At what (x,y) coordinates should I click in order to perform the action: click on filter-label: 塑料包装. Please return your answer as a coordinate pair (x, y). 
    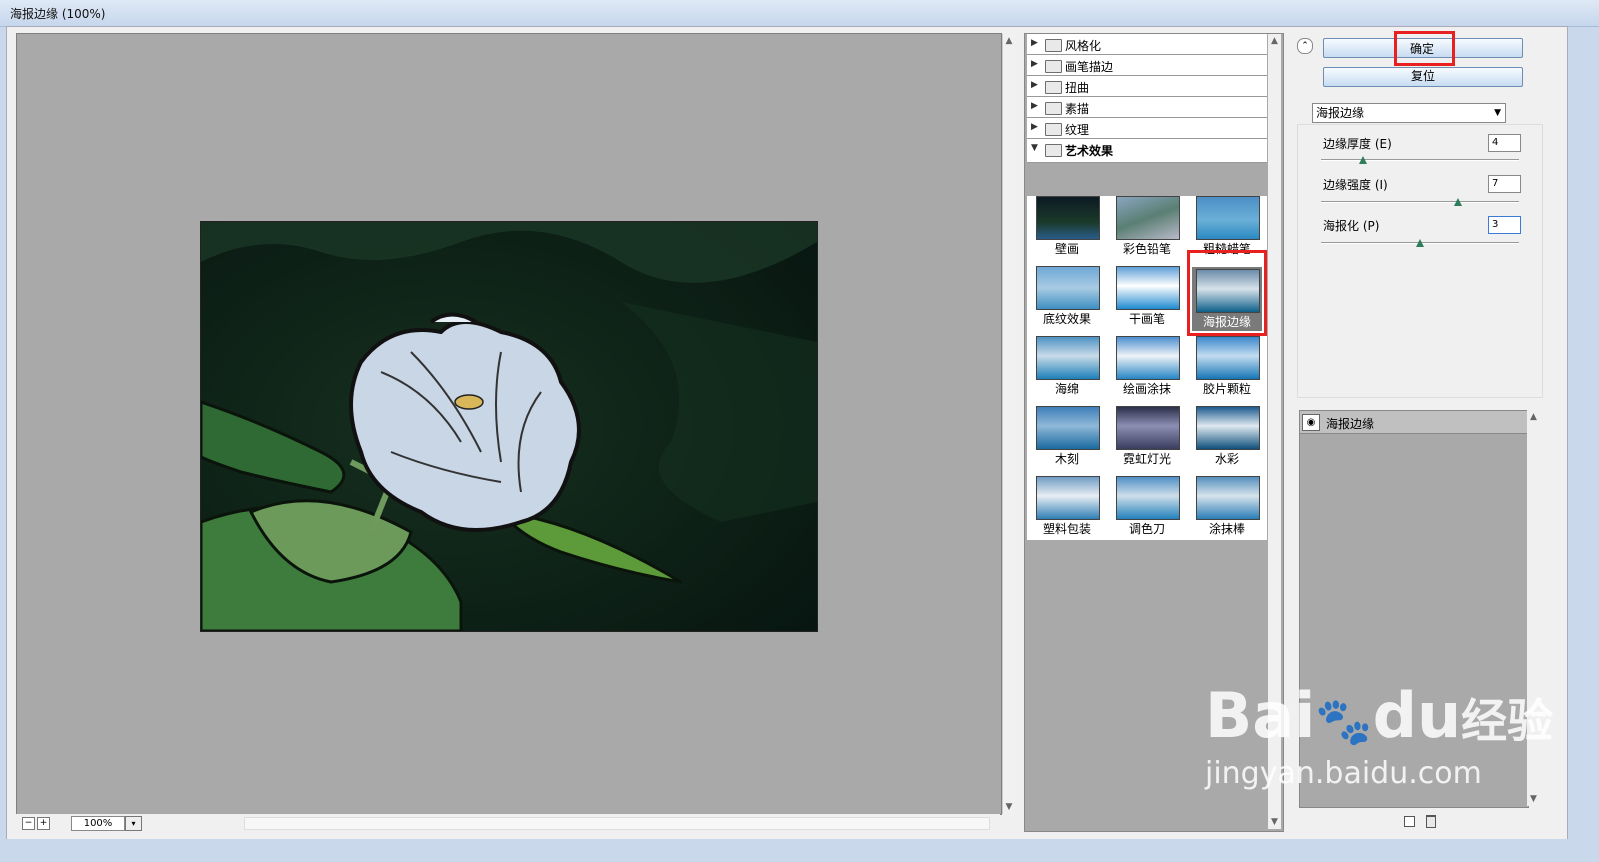
    Looking at the image, I should click on (1066, 529).